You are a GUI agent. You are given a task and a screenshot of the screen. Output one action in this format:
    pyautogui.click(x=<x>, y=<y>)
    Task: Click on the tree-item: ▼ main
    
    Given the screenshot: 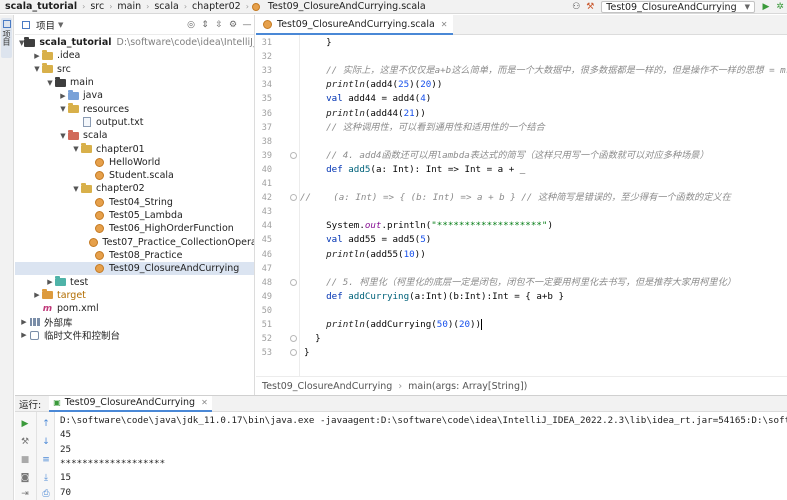 What is the action you would take?
    pyautogui.click(x=134, y=82)
    